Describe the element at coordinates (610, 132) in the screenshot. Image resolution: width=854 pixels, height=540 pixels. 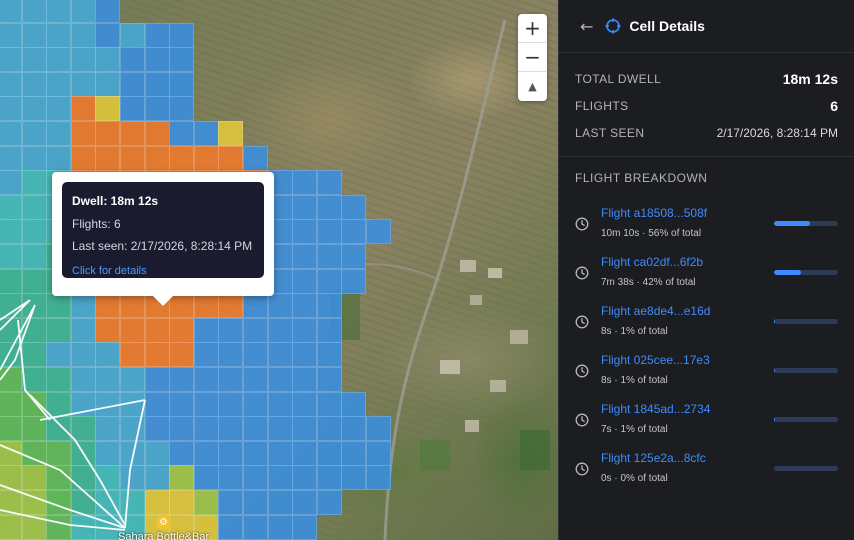
I see `summary-label: LAST SEEN` at that location.